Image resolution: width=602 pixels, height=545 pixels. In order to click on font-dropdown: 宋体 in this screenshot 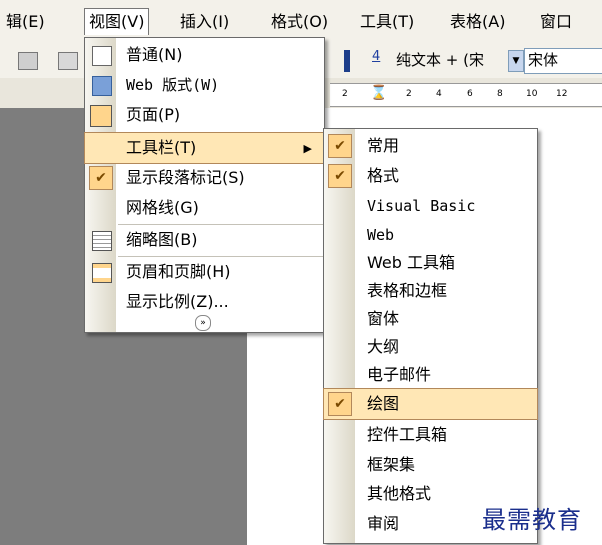, I will do `click(563, 61)`.